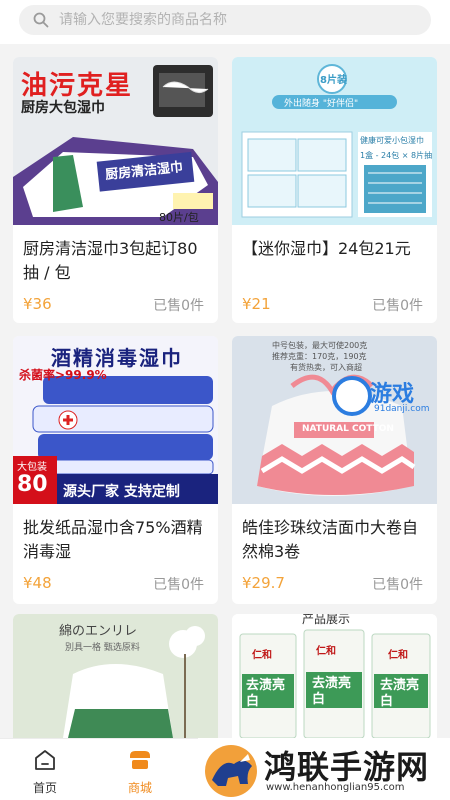  I want to click on product-title: 批发纸品湿巾含75%酒精消毒湿, so click(113, 539).